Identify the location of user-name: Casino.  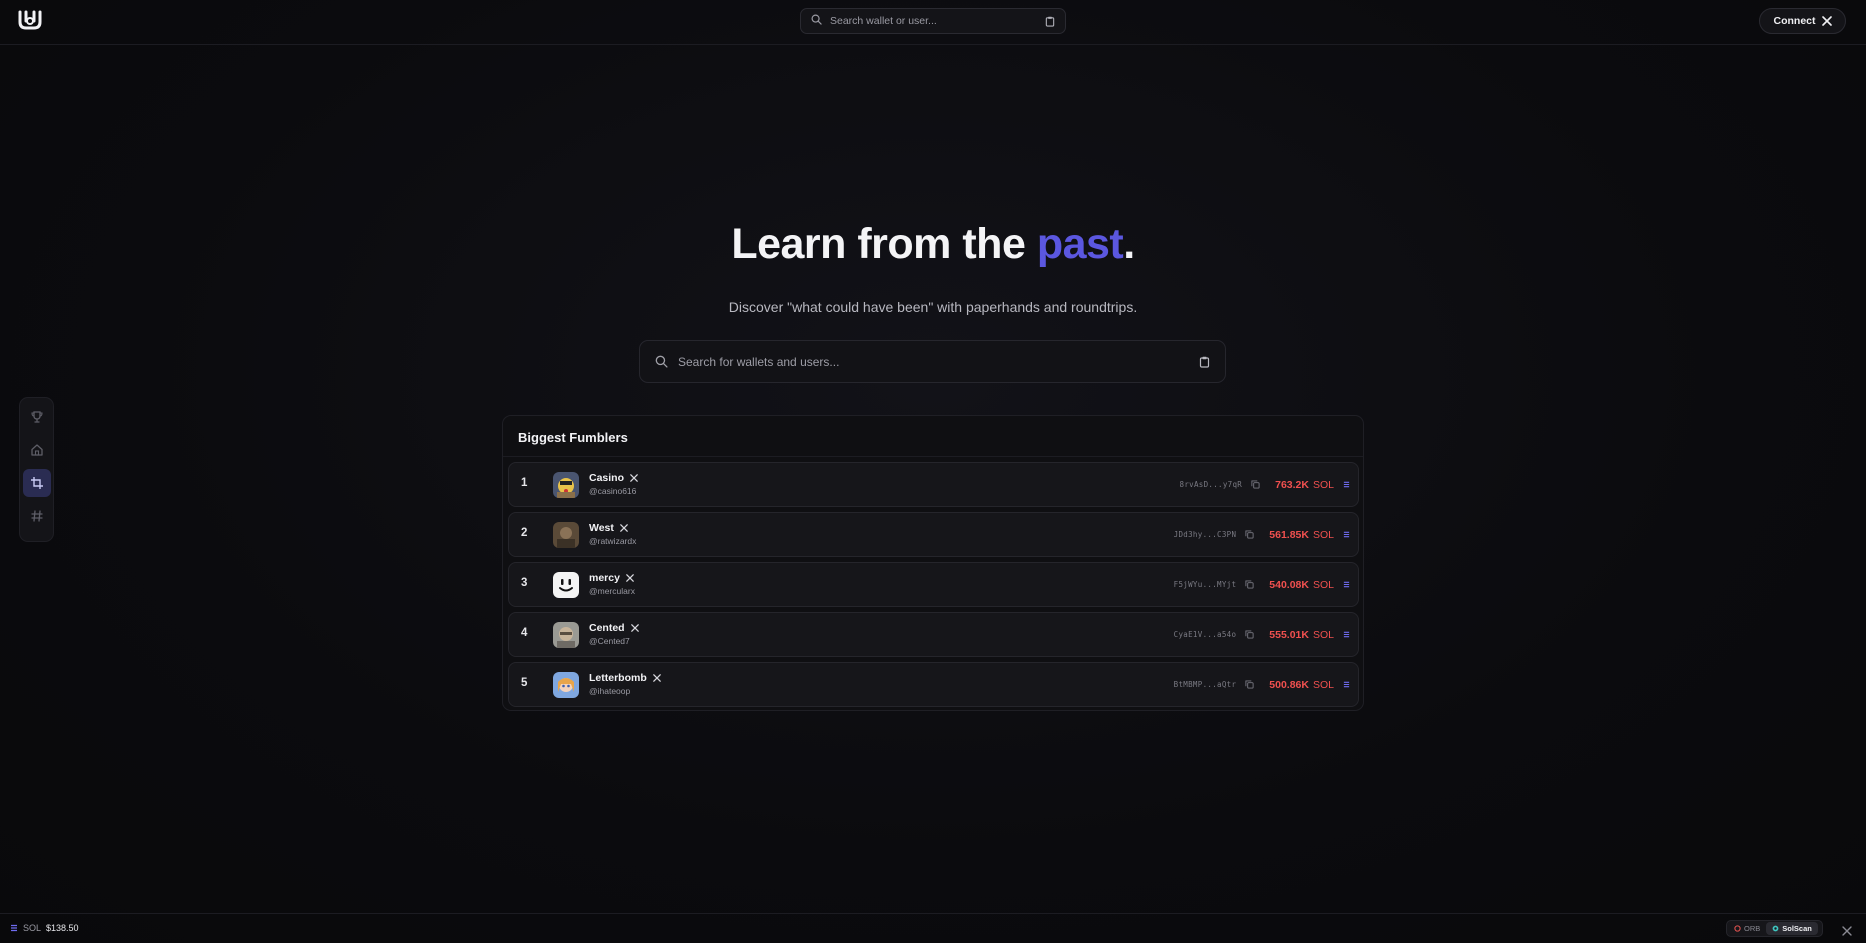
(613, 478).